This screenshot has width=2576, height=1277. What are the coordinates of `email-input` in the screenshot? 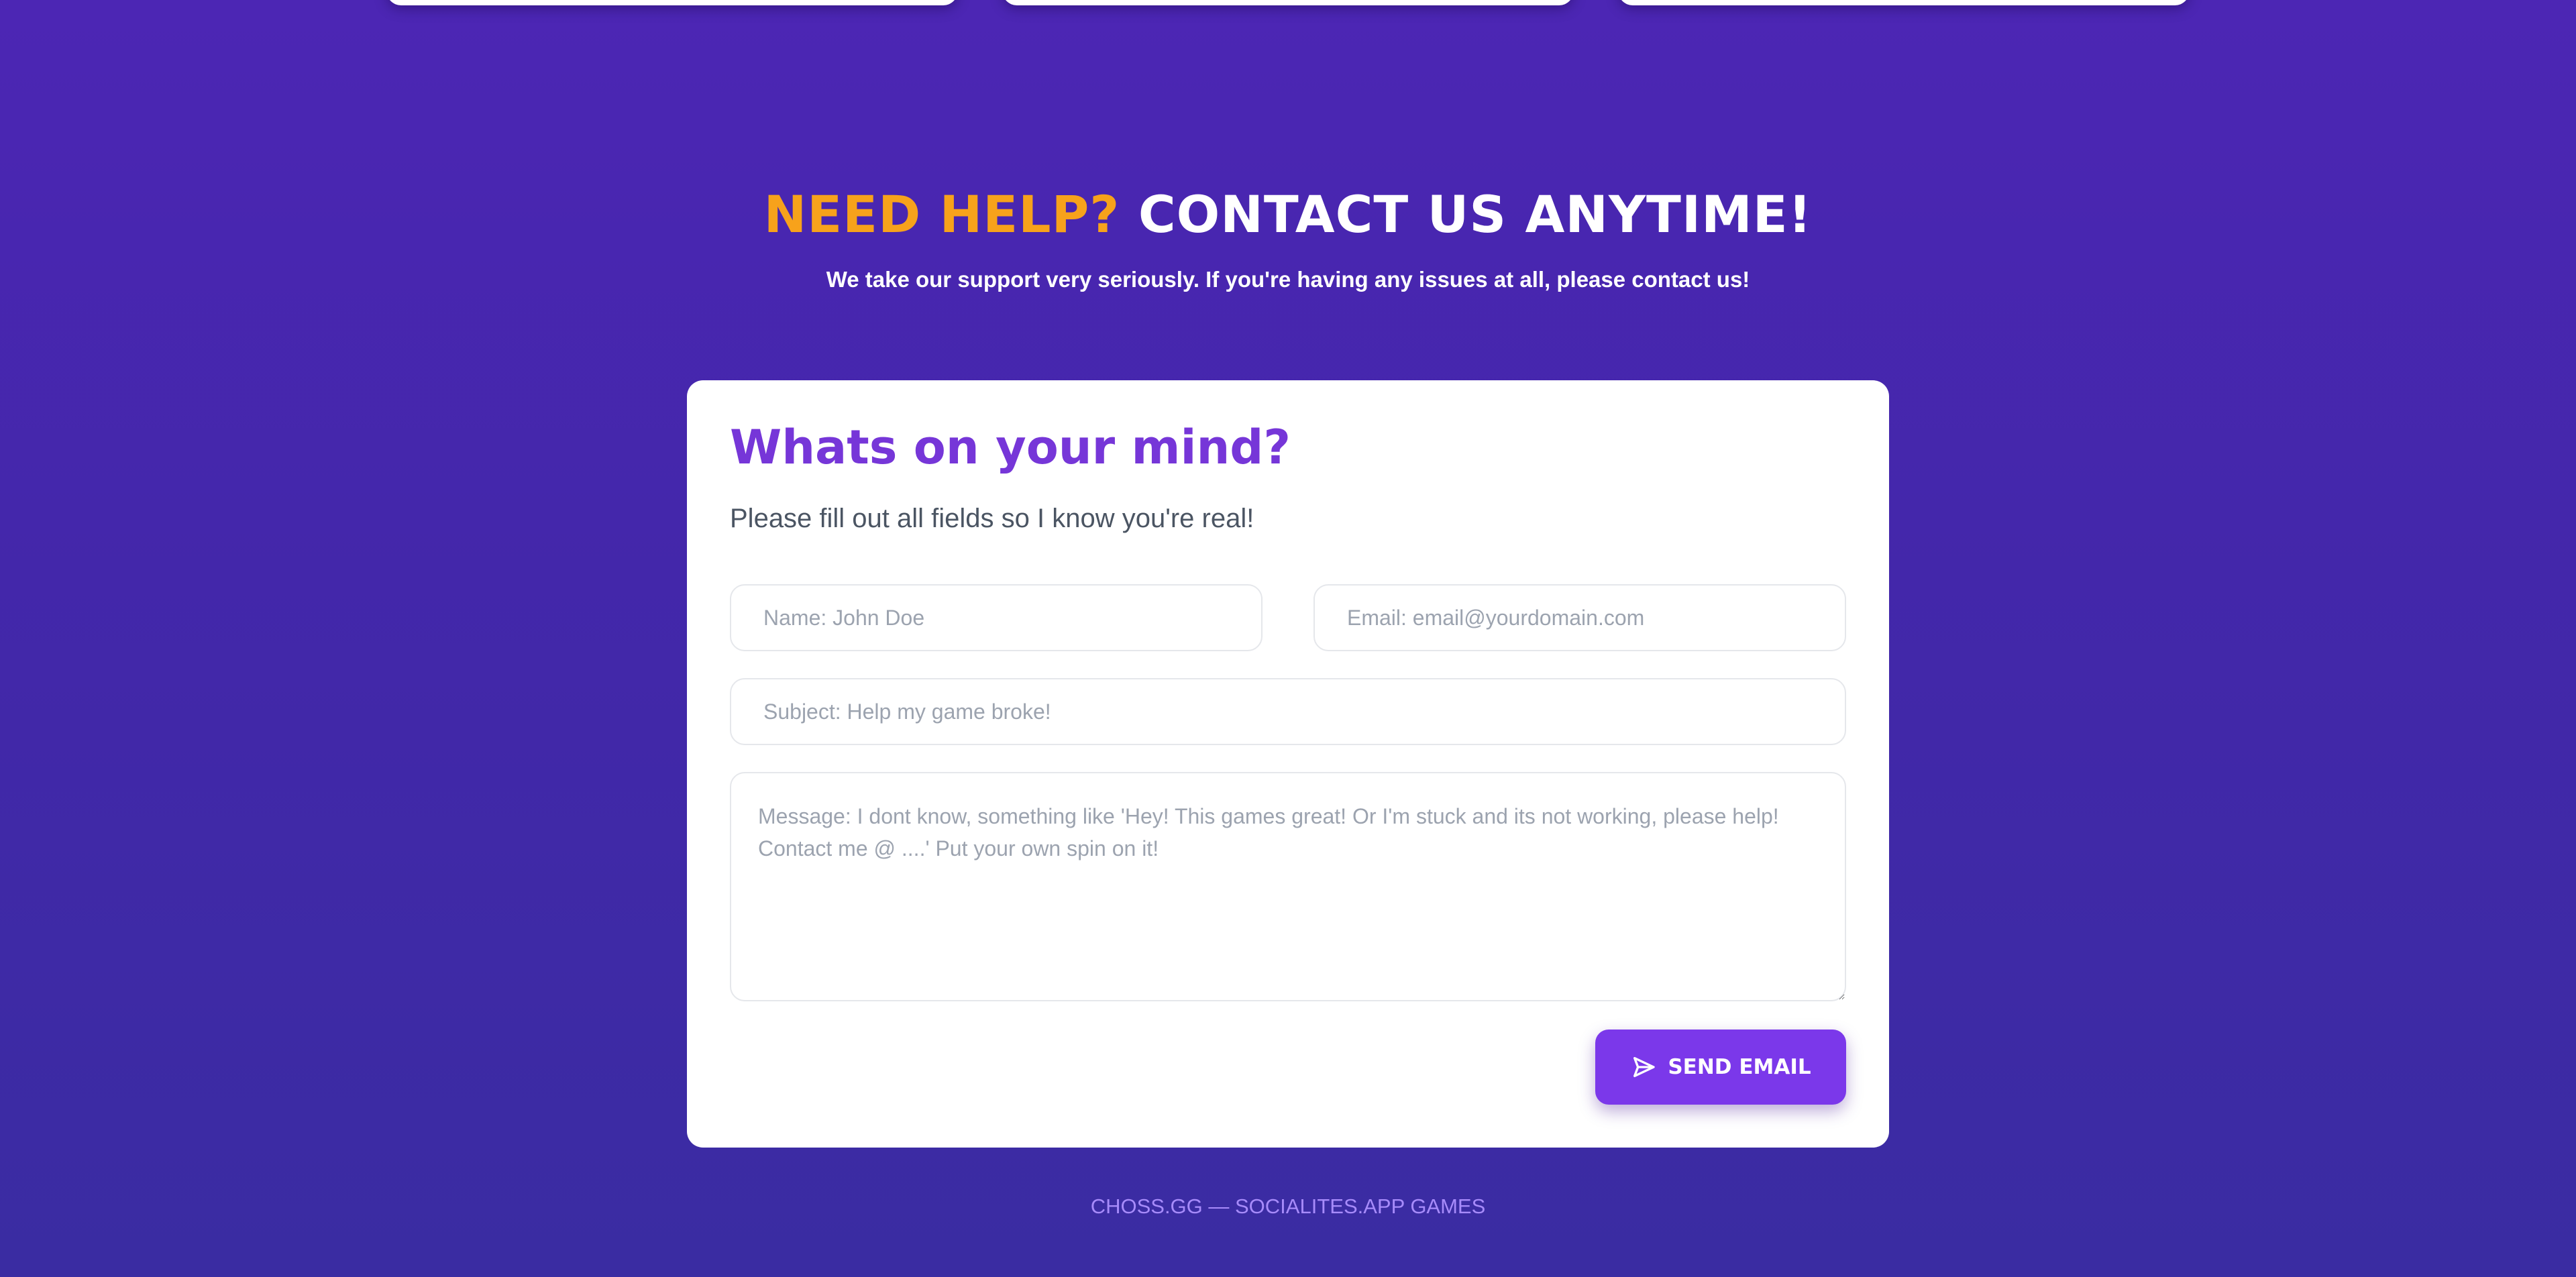 It's located at (1579, 617).